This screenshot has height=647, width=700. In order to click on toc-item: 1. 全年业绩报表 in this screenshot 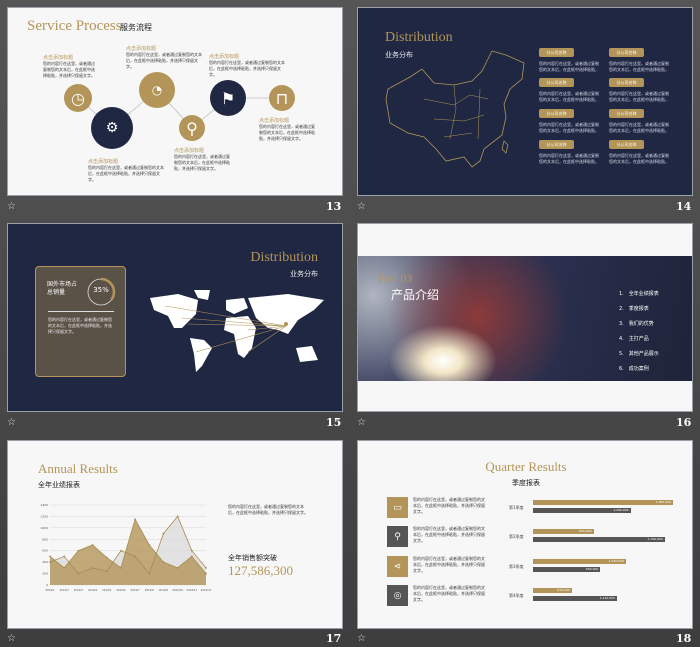, I will do `click(639, 293)`.